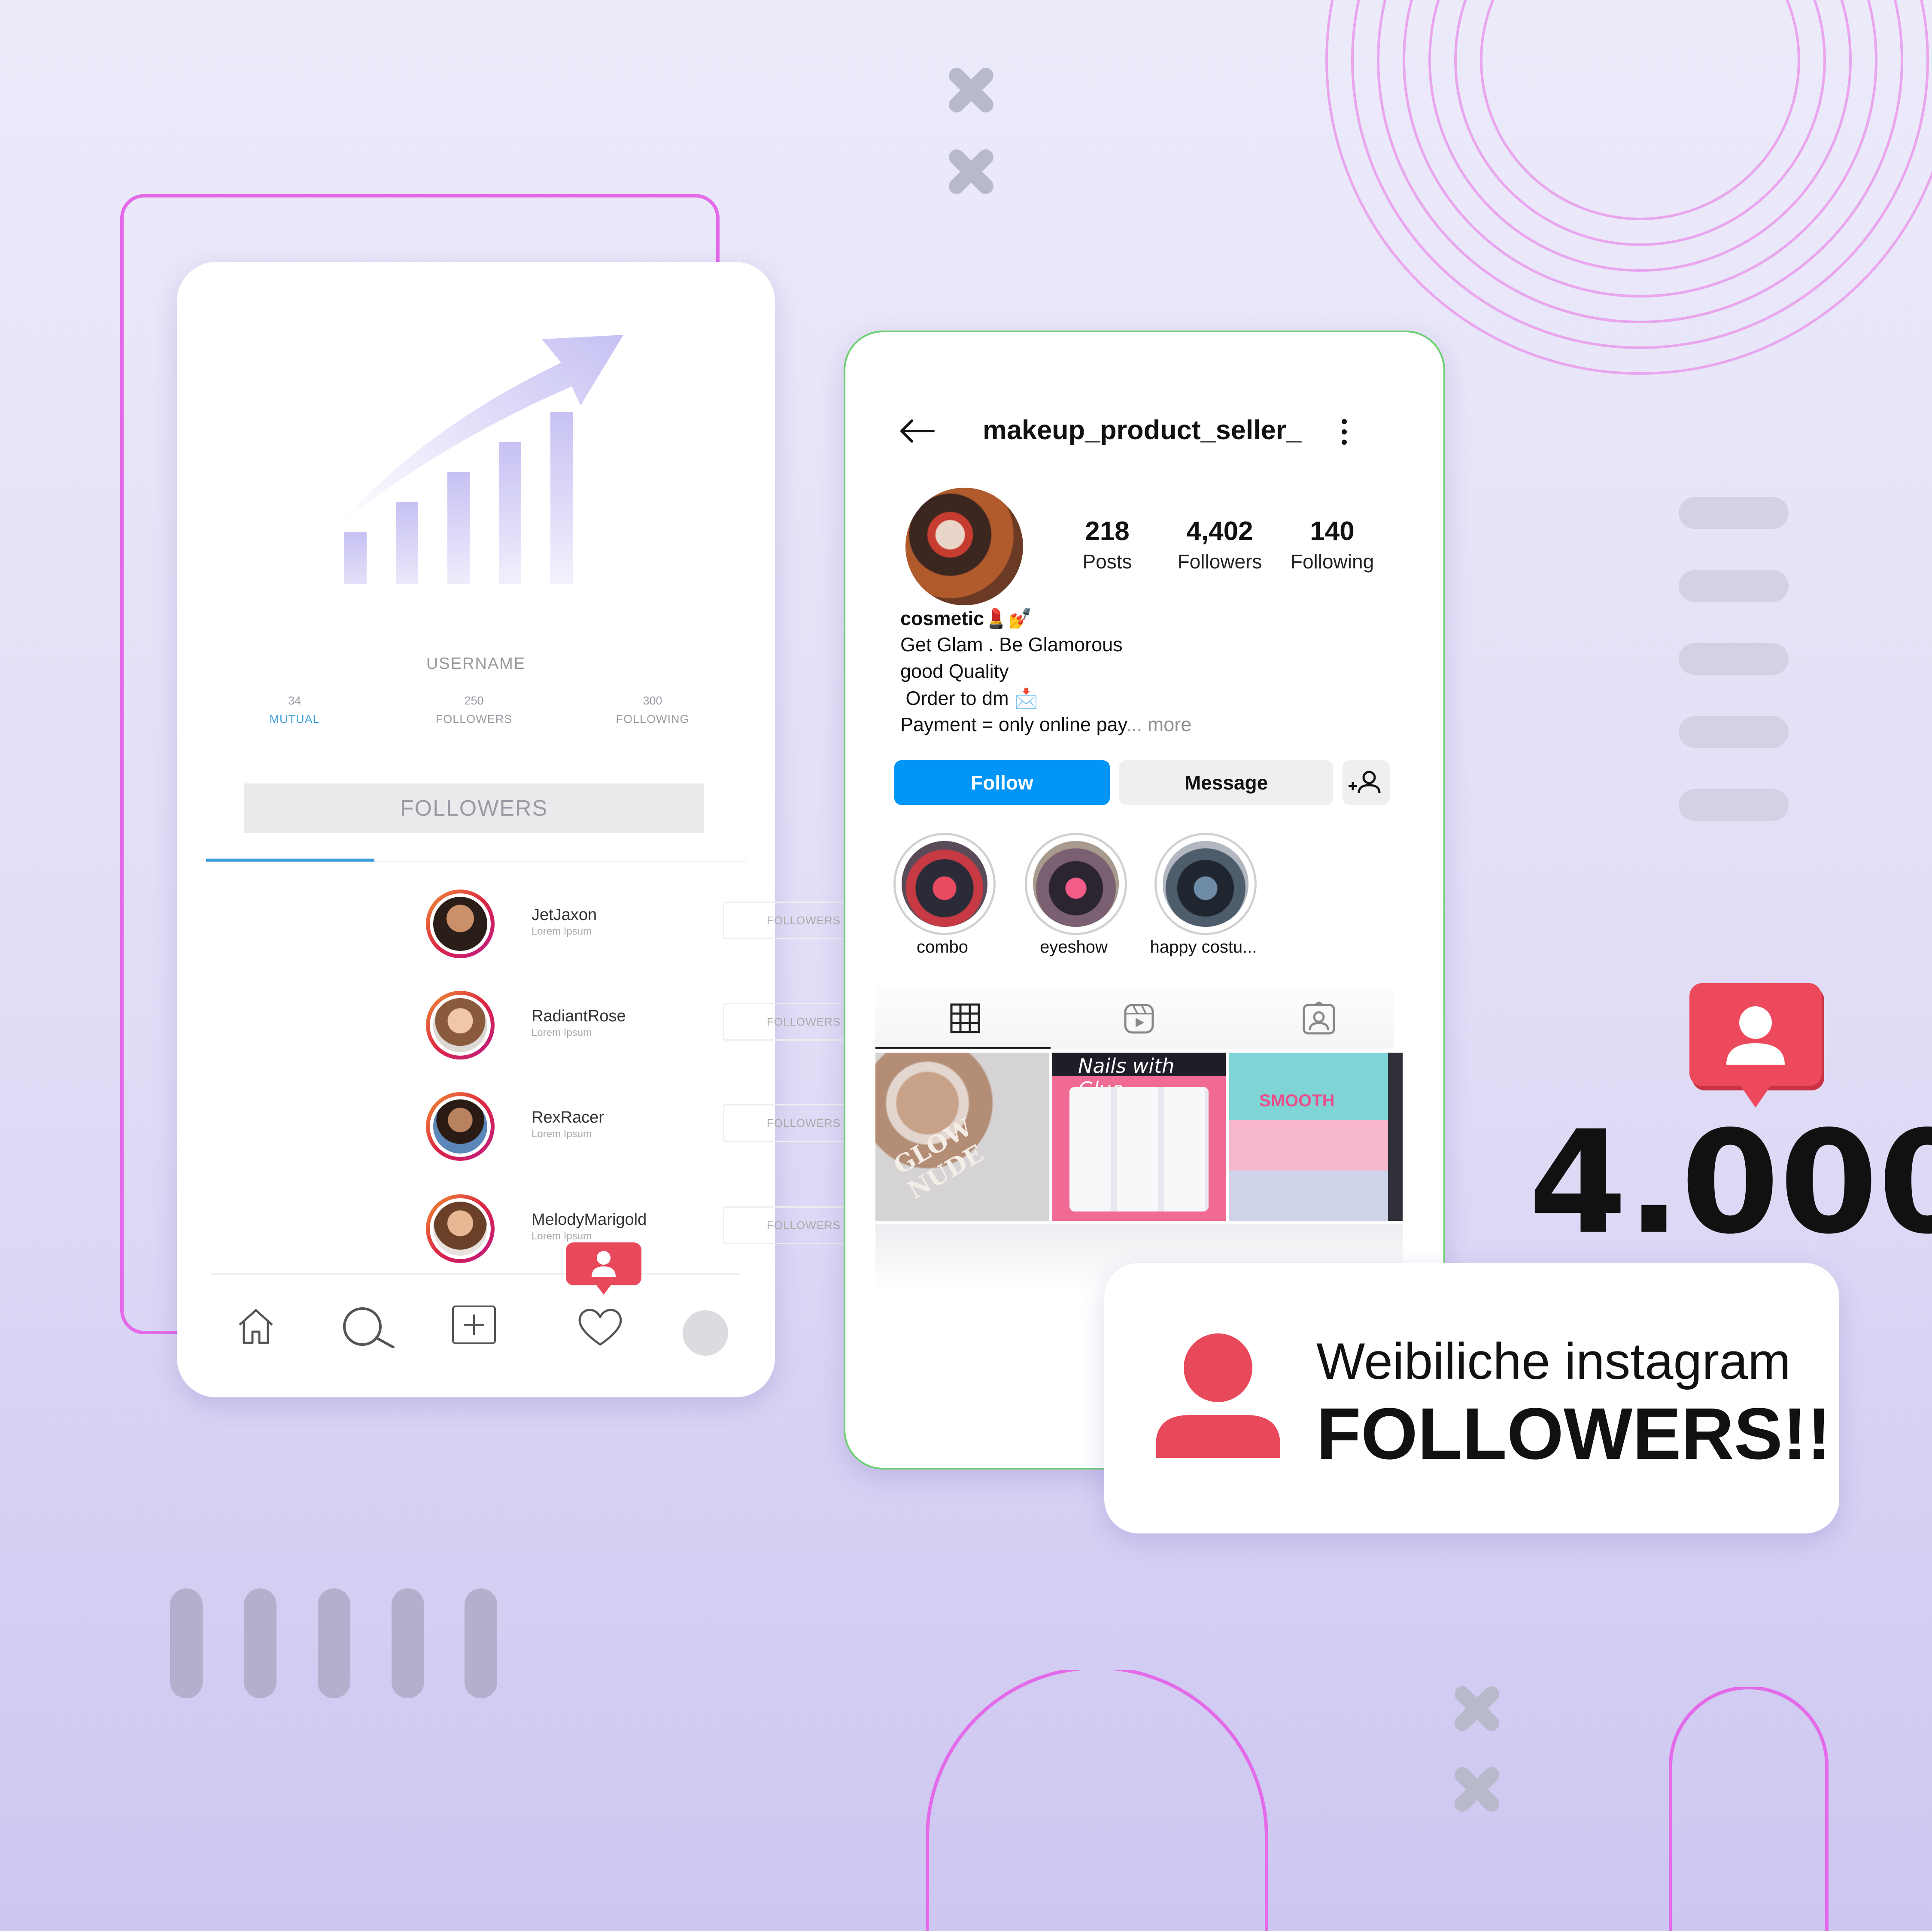  Describe the element at coordinates (942, 618) in the screenshot. I see `bio-name: cosmetic` at that location.